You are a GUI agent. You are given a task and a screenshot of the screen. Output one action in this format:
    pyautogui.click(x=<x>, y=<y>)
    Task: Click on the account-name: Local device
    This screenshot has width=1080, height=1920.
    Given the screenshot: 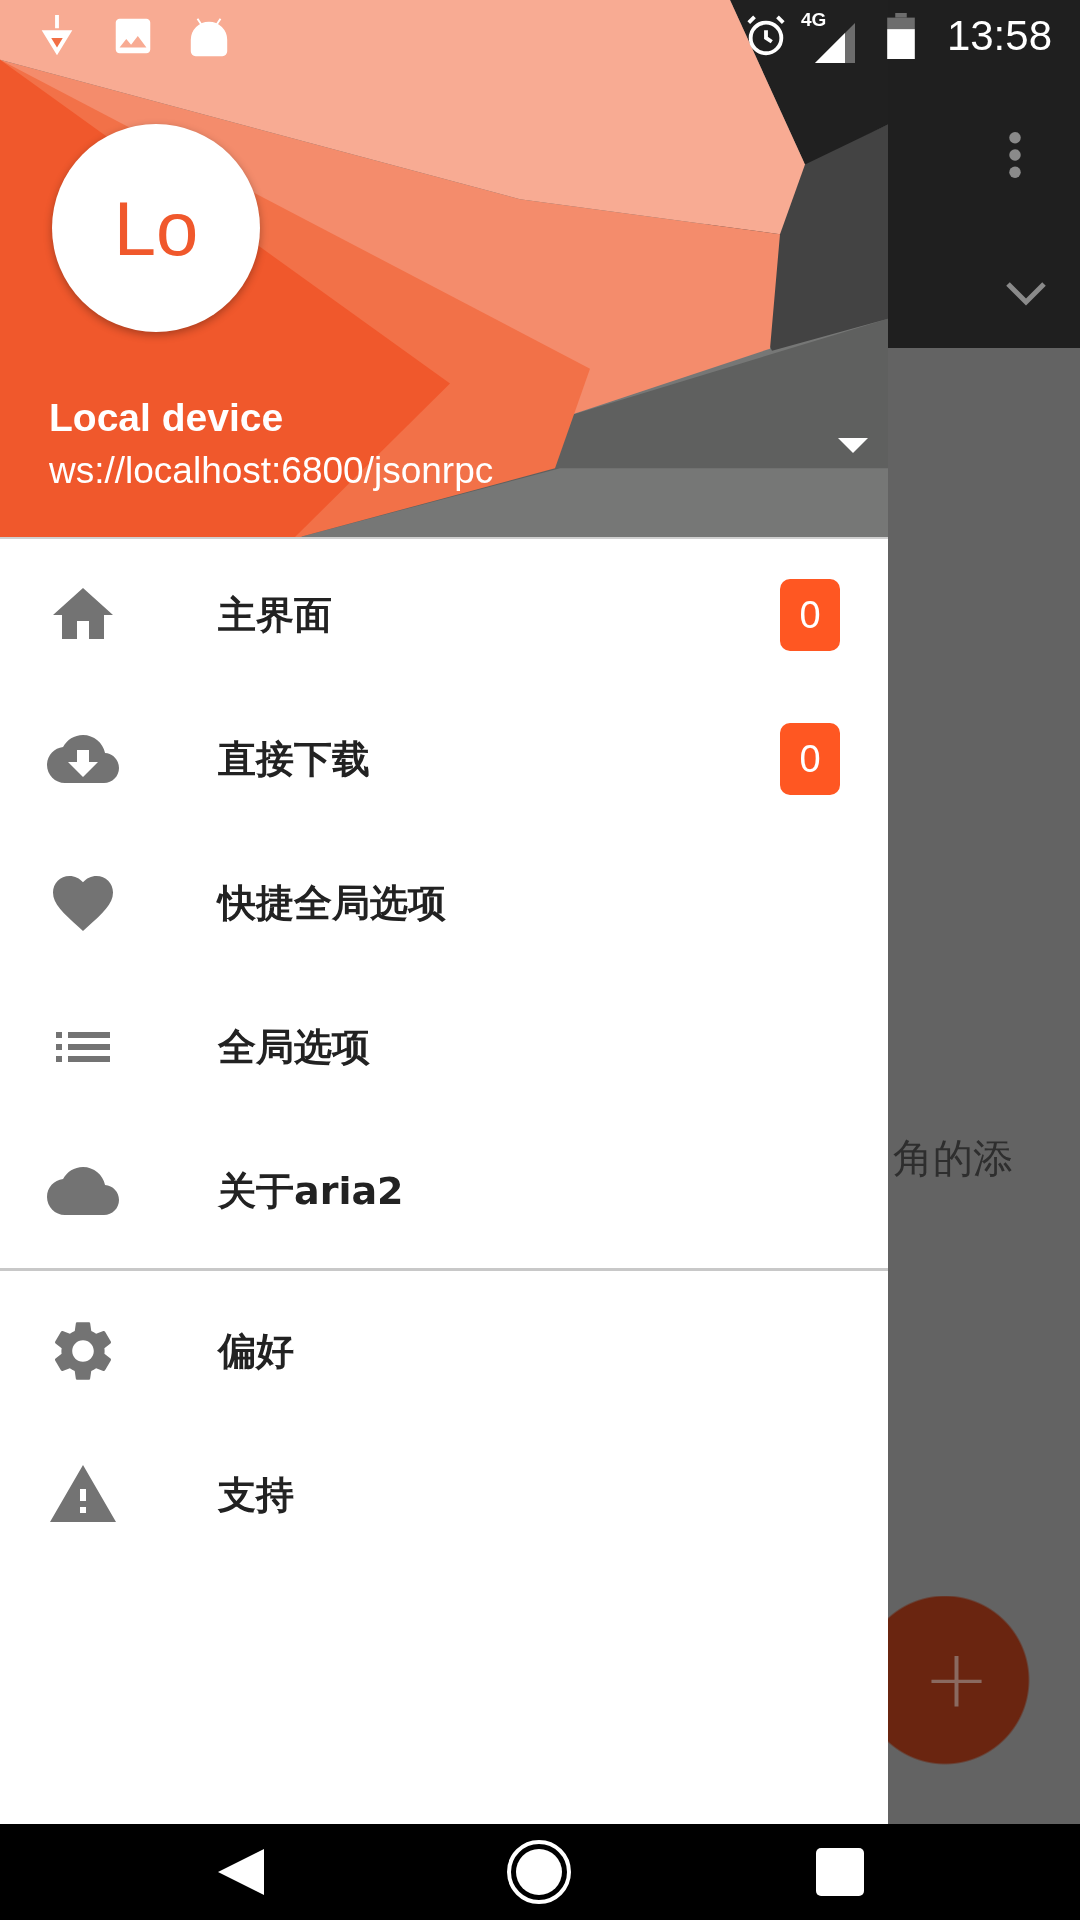 What is the action you would take?
    pyautogui.click(x=167, y=418)
    